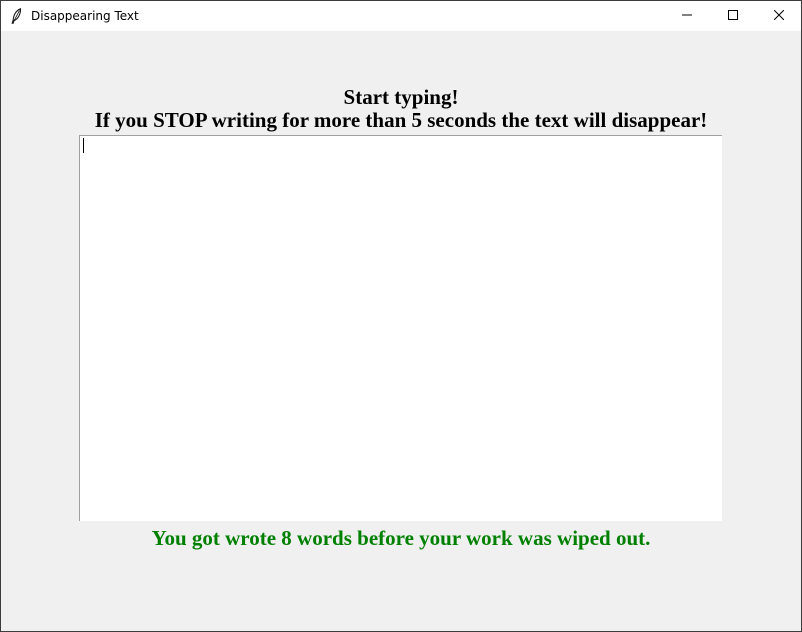 The height and width of the screenshot is (632, 802). What do you see at coordinates (401, 97) in the screenshot?
I see `instruction-heading: Start typing!` at bounding box center [401, 97].